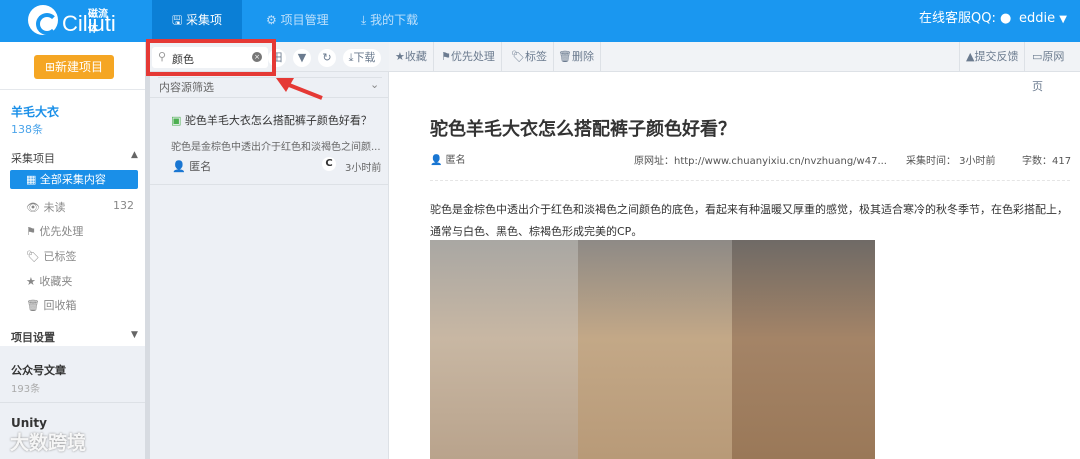  What do you see at coordinates (33, 337) in the screenshot?
I see `section-settings: 项目设置` at bounding box center [33, 337].